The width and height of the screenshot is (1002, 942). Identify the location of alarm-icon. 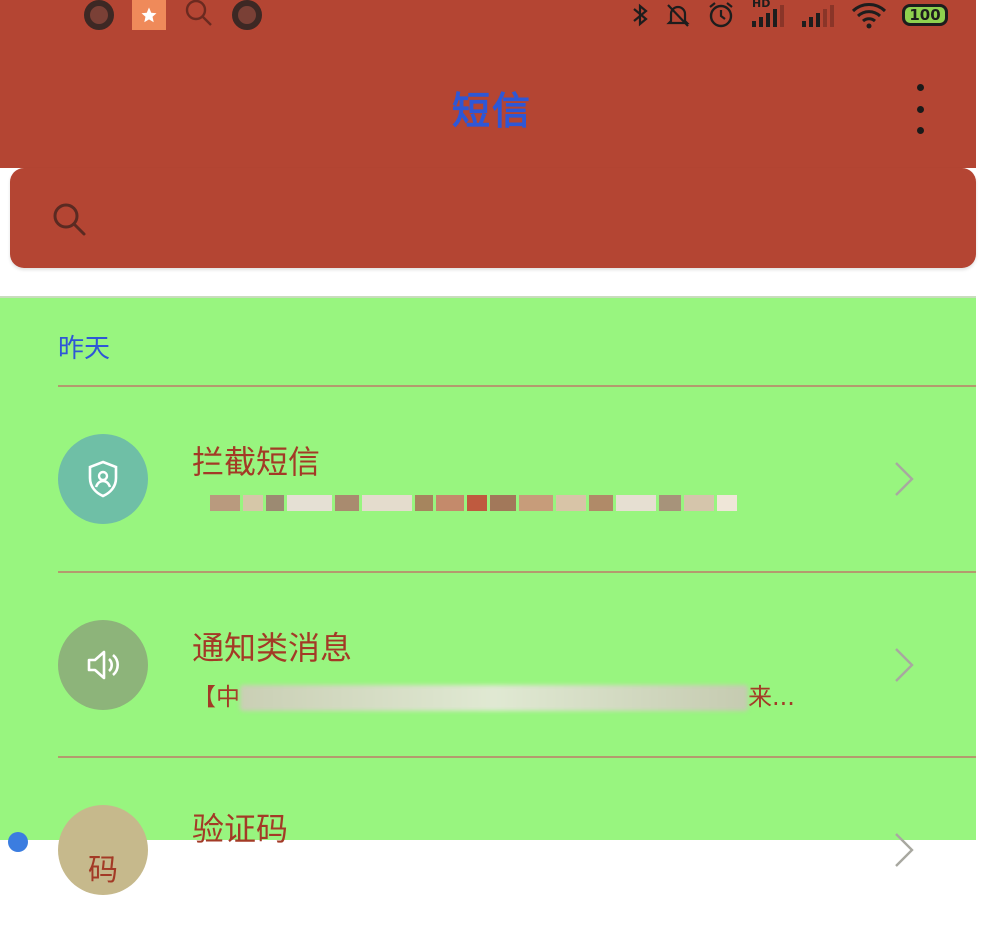
(721, 15).